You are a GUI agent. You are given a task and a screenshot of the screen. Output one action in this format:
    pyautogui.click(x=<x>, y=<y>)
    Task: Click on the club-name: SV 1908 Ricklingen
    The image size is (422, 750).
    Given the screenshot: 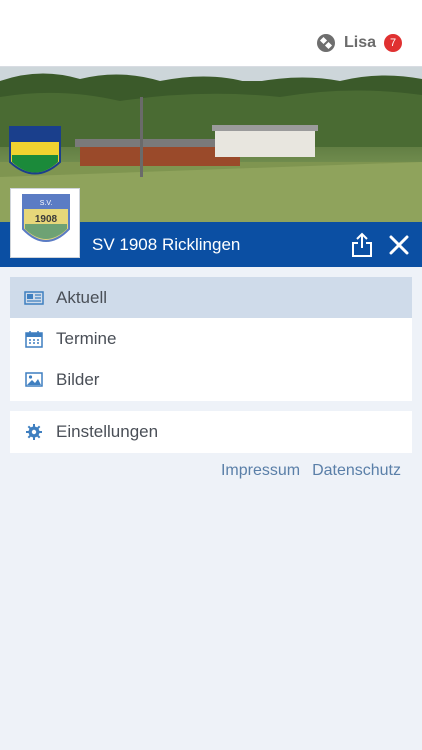 What is the action you would take?
    pyautogui.click(x=166, y=244)
    